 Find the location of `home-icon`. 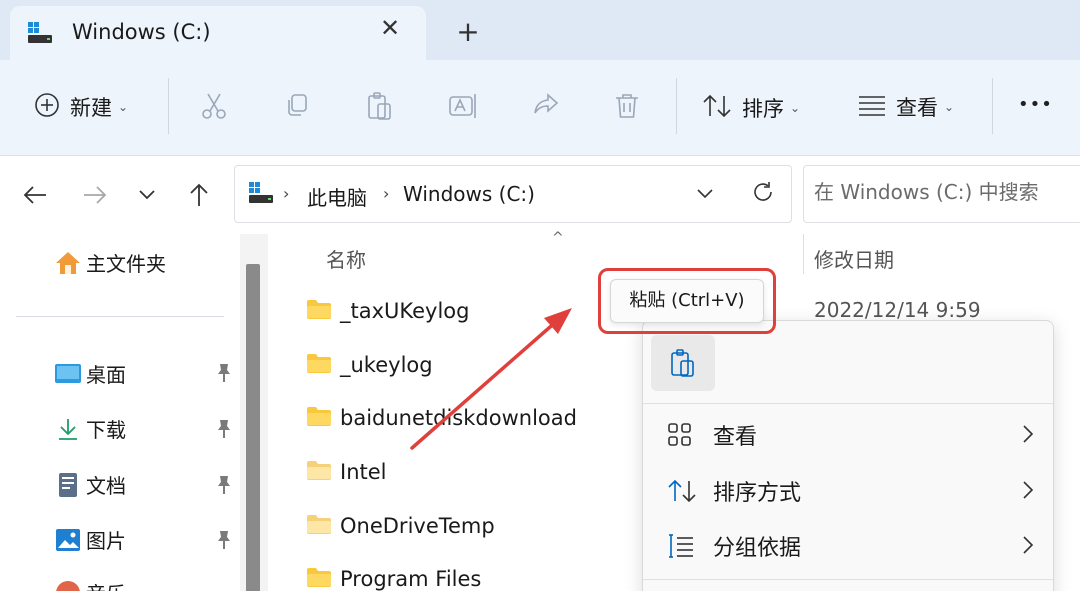

home-icon is located at coordinates (68, 263).